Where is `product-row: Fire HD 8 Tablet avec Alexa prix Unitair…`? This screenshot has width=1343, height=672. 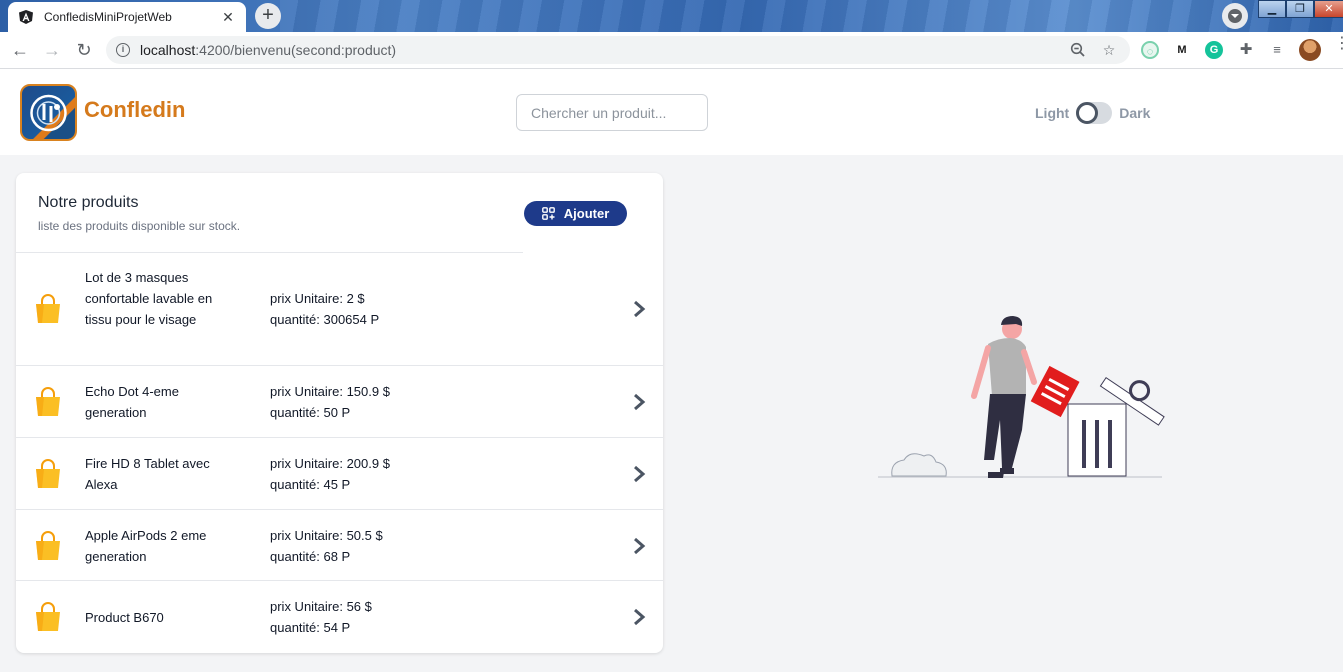 product-row: Fire HD 8 Tablet avec Alexa prix Unitair… is located at coordinates (339, 474).